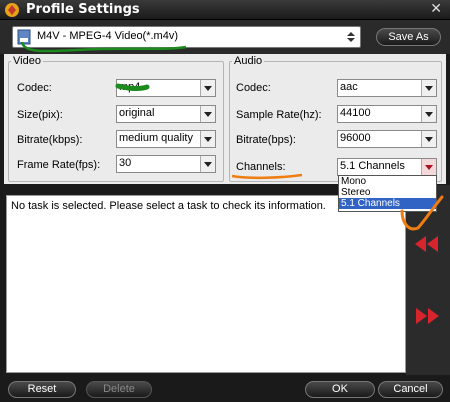  I want to click on audio-codec-select: aac, so click(387, 88).